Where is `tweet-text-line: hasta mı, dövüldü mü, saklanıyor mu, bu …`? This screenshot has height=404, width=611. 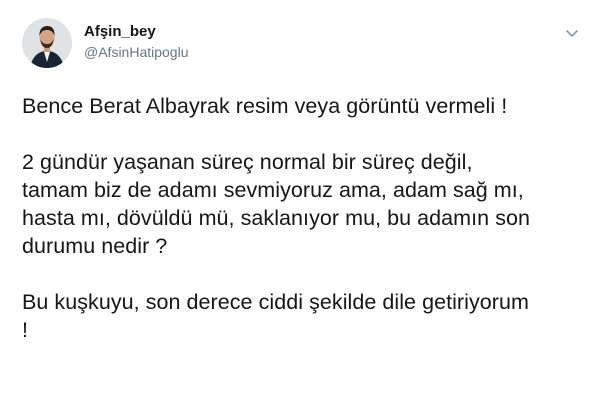 tweet-text-line: hasta mı, dövüldü mü, saklanıyor mu, bu … is located at coordinates (276, 218).